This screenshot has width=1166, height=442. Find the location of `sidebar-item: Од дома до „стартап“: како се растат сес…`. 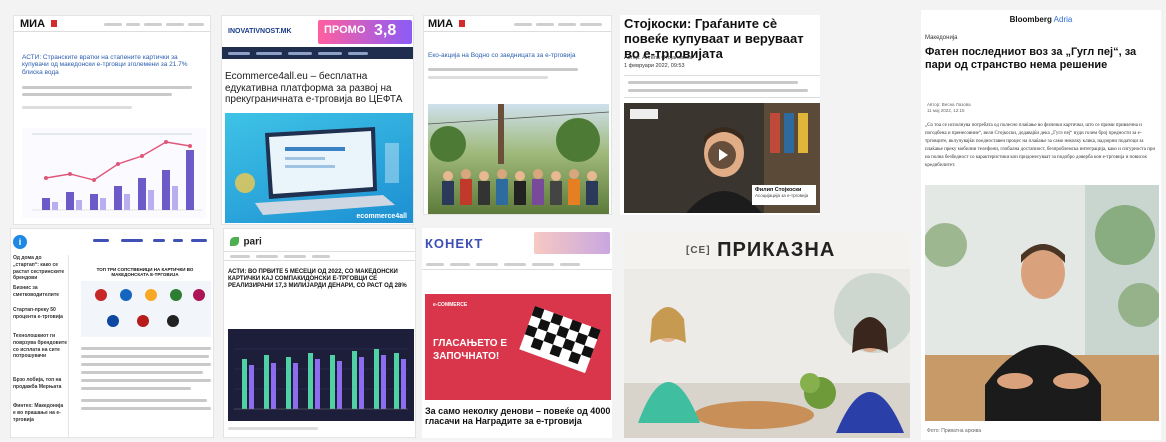

sidebar-item: Од дома до „стартап“: како се растат сес… is located at coordinates (40, 268).